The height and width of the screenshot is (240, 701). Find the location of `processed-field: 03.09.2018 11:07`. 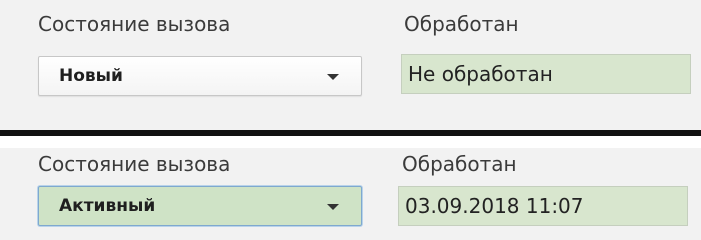

processed-field: 03.09.2018 11:07 is located at coordinates (543, 206).